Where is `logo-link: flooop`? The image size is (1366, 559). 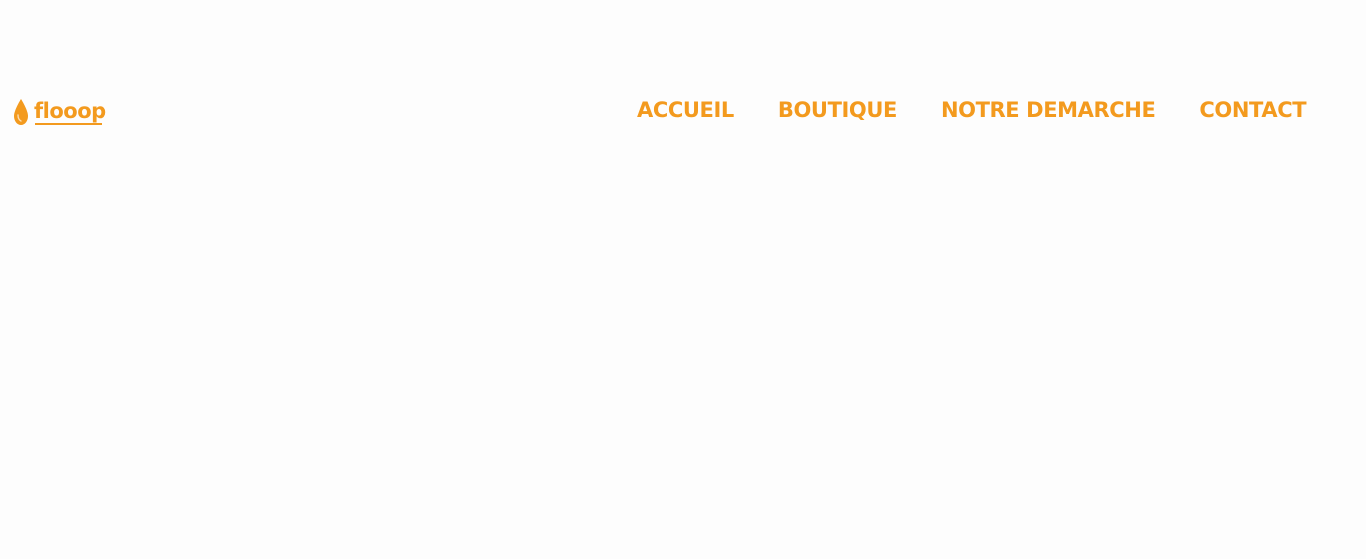 logo-link: flooop is located at coordinates (59, 112).